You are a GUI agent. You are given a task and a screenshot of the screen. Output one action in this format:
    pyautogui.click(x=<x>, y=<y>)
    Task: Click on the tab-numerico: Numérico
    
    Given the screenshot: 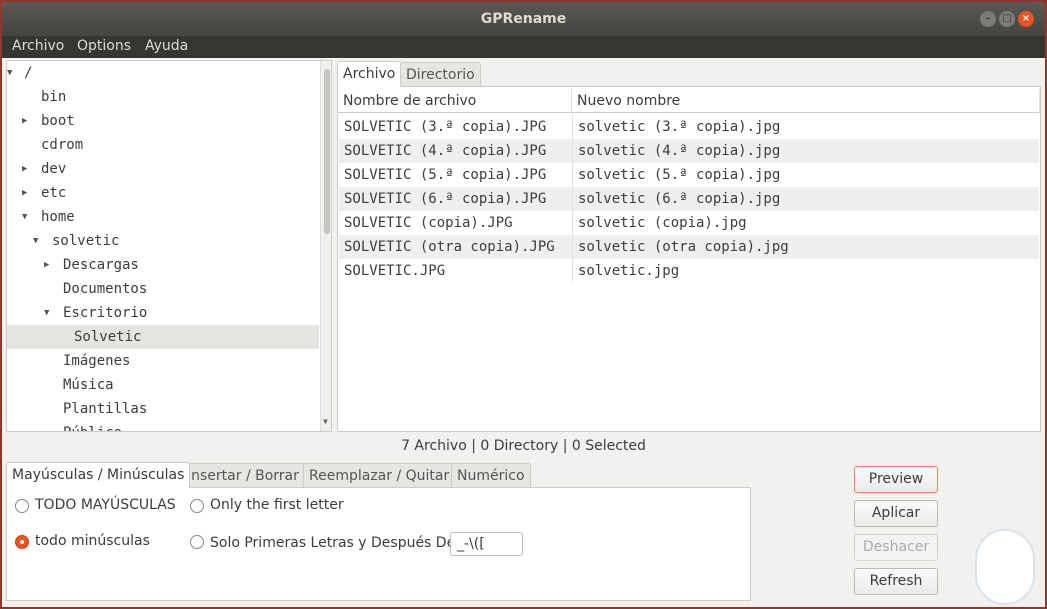 What is the action you would take?
    pyautogui.click(x=491, y=475)
    